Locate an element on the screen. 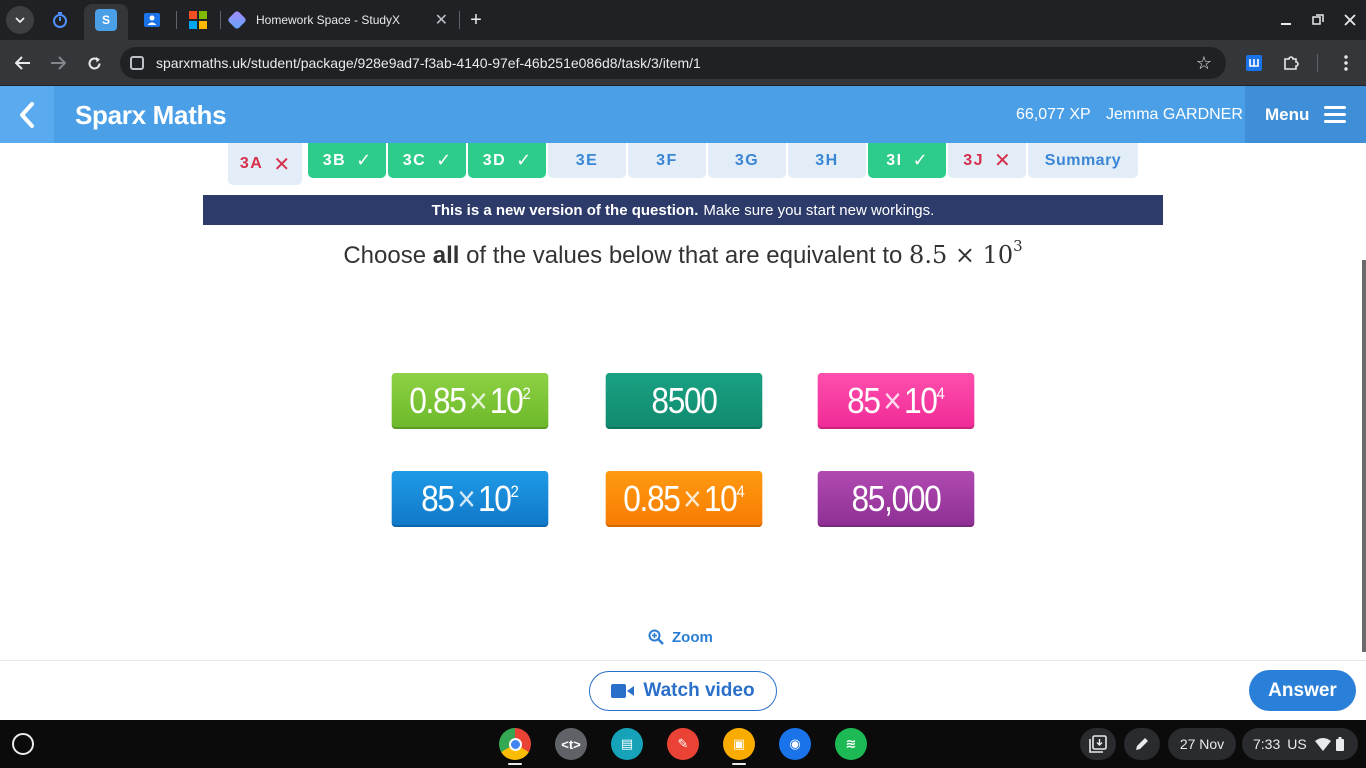  screen-capture-icon is located at coordinates (1098, 744).